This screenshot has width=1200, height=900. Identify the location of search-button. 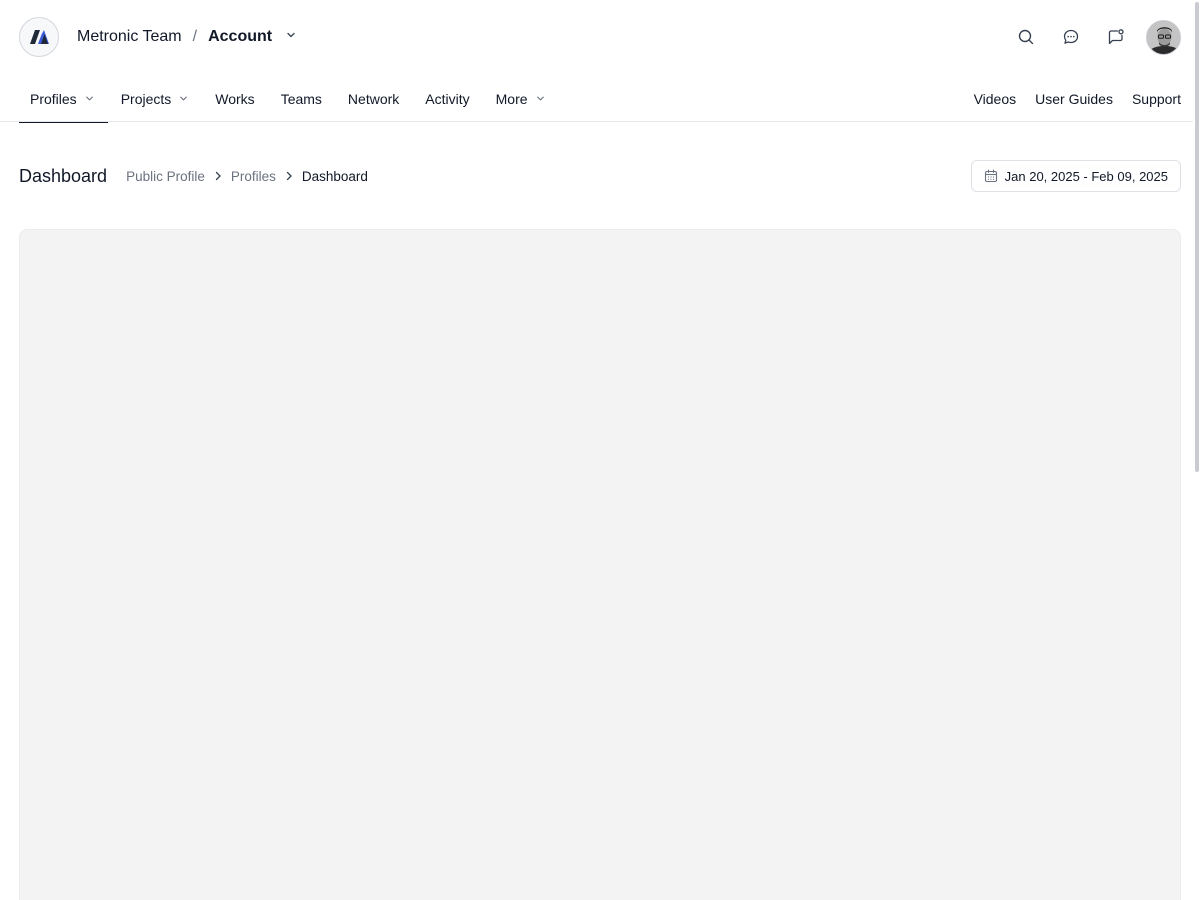
(1026, 37).